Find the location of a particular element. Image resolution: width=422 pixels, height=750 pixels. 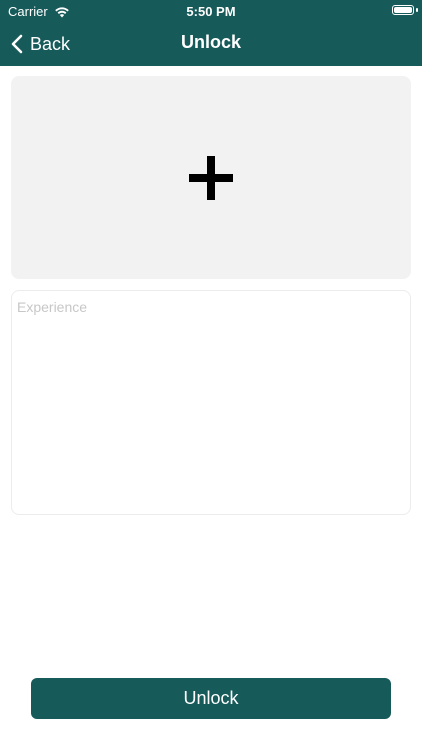

app-header: Carrier 5:50 PM Back Unlock is located at coordinates (211, 33).